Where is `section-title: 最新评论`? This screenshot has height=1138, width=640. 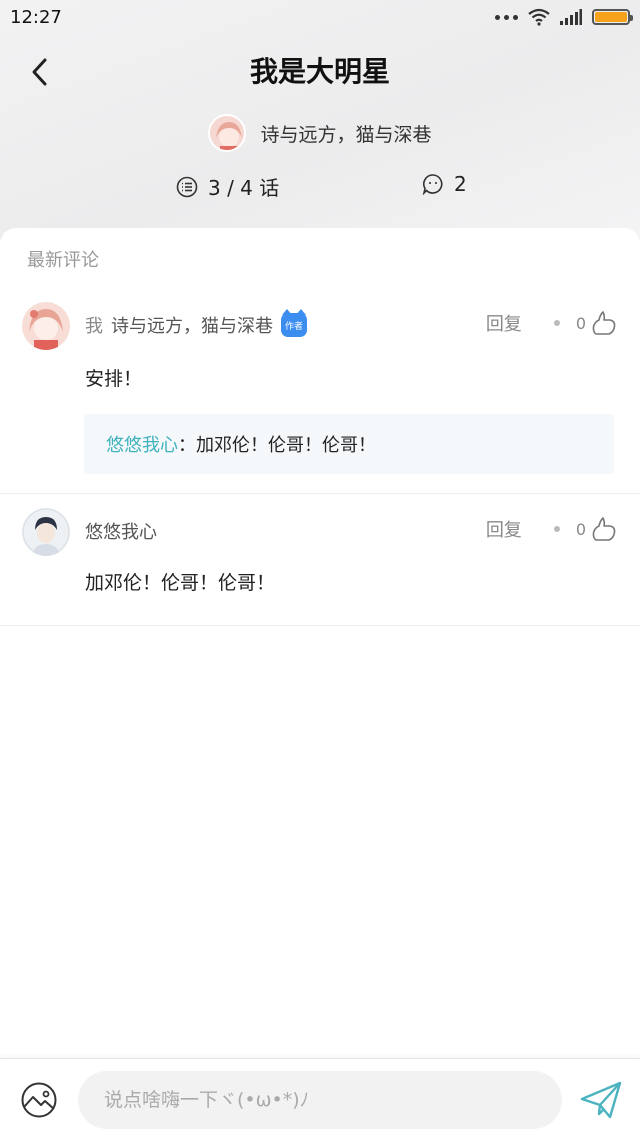 section-title: 最新评论 is located at coordinates (63, 260).